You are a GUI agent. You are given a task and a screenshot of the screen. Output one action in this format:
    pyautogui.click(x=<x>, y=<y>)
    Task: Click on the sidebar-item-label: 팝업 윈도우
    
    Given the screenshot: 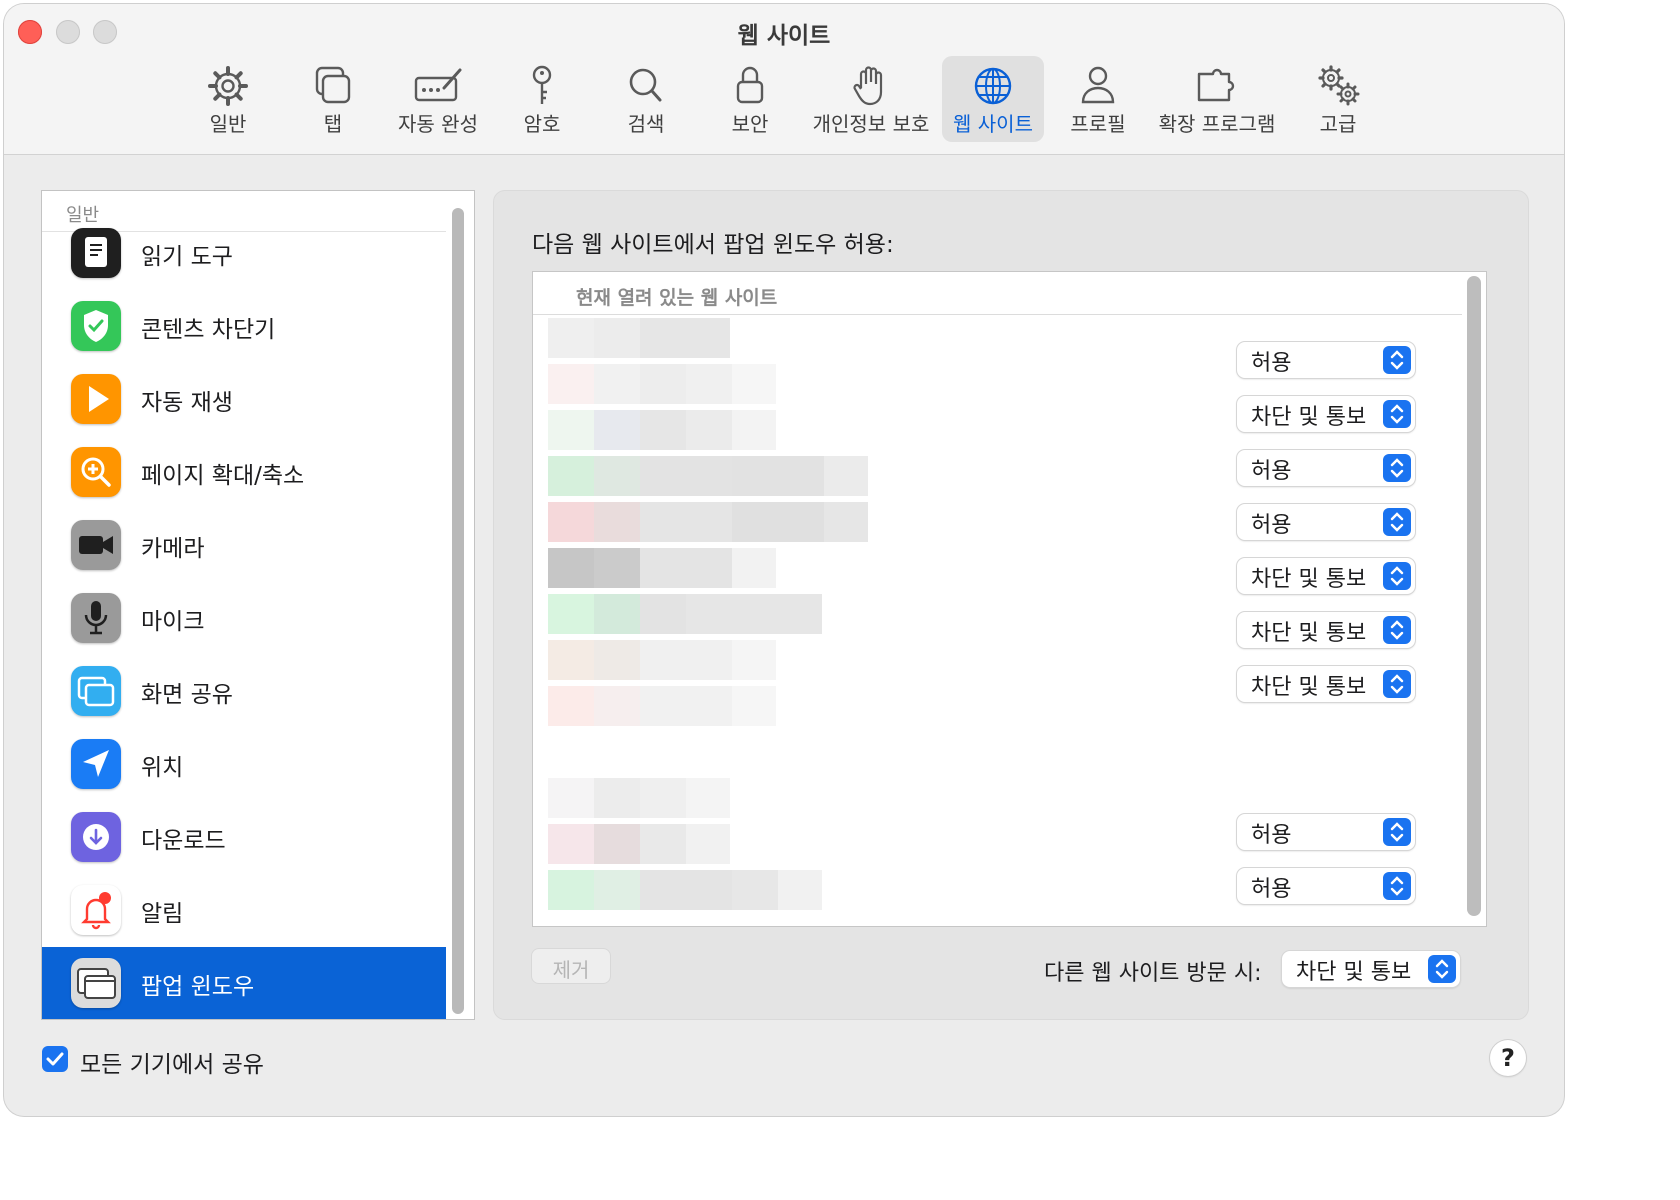 What is the action you would take?
    pyautogui.click(x=198, y=987)
    